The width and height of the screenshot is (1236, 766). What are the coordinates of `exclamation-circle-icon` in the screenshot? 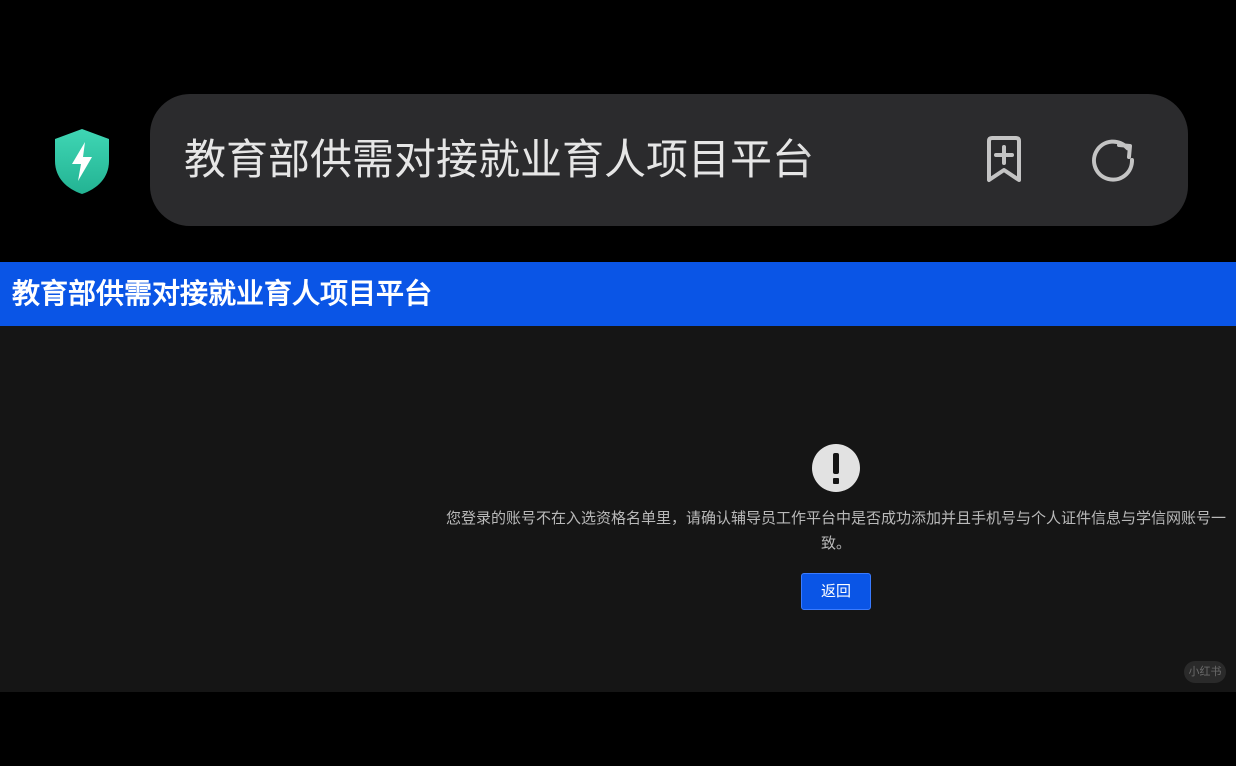 It's located at (836, 468).